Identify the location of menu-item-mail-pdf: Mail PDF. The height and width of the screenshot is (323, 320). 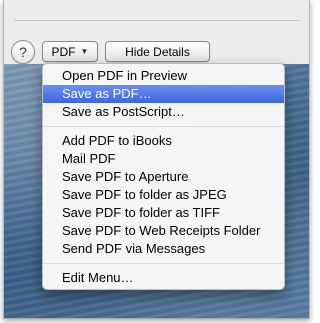
(163, 159).